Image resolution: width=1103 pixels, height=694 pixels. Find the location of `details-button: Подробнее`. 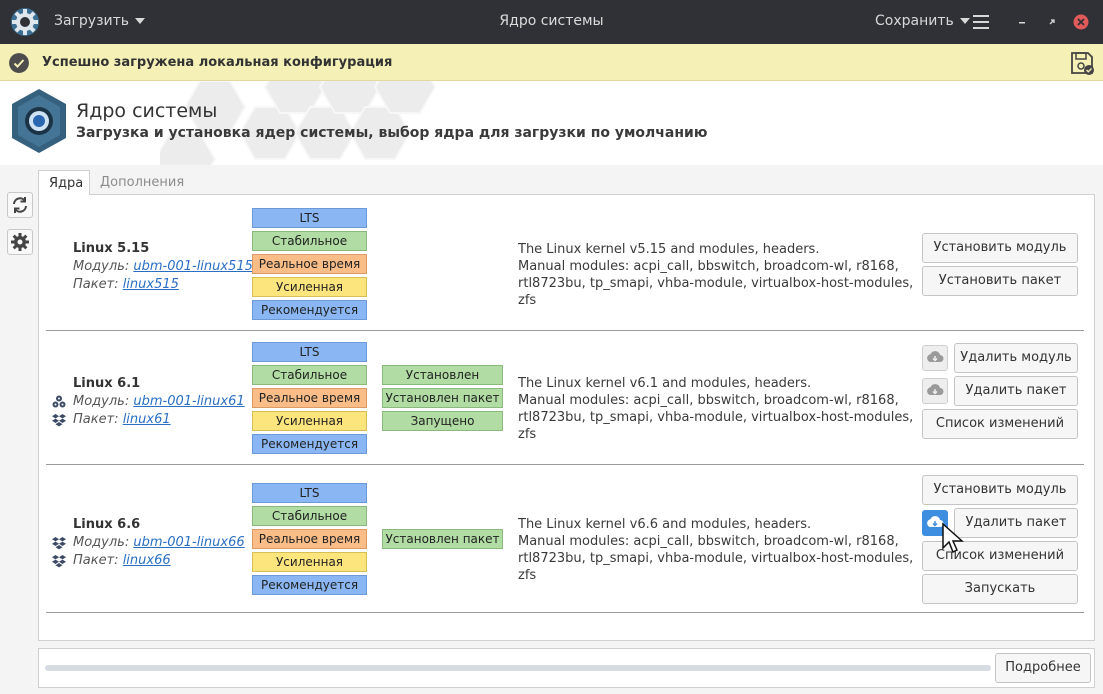

details-button: Подробнее is located at coordinates (1043, 668).